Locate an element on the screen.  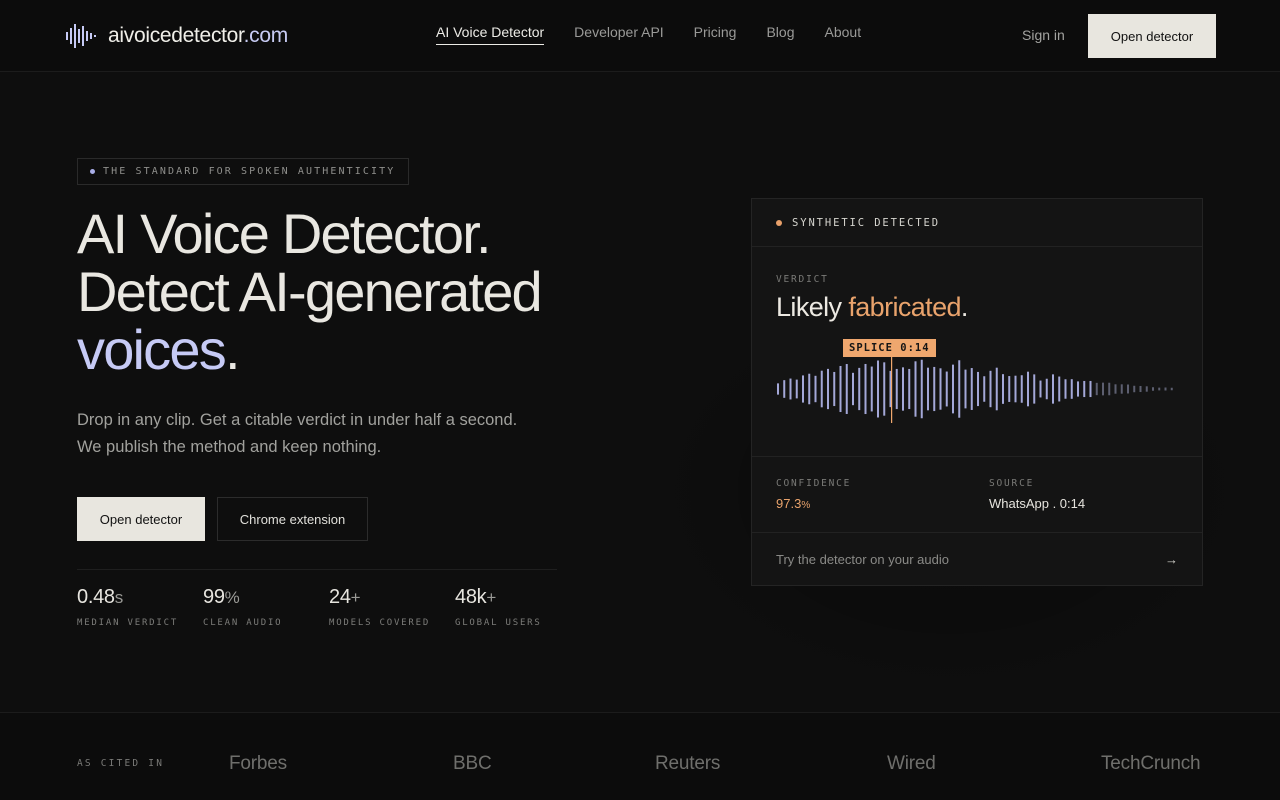
headline-line-2: Detect AI-generated is located at coordinates (310, 291).